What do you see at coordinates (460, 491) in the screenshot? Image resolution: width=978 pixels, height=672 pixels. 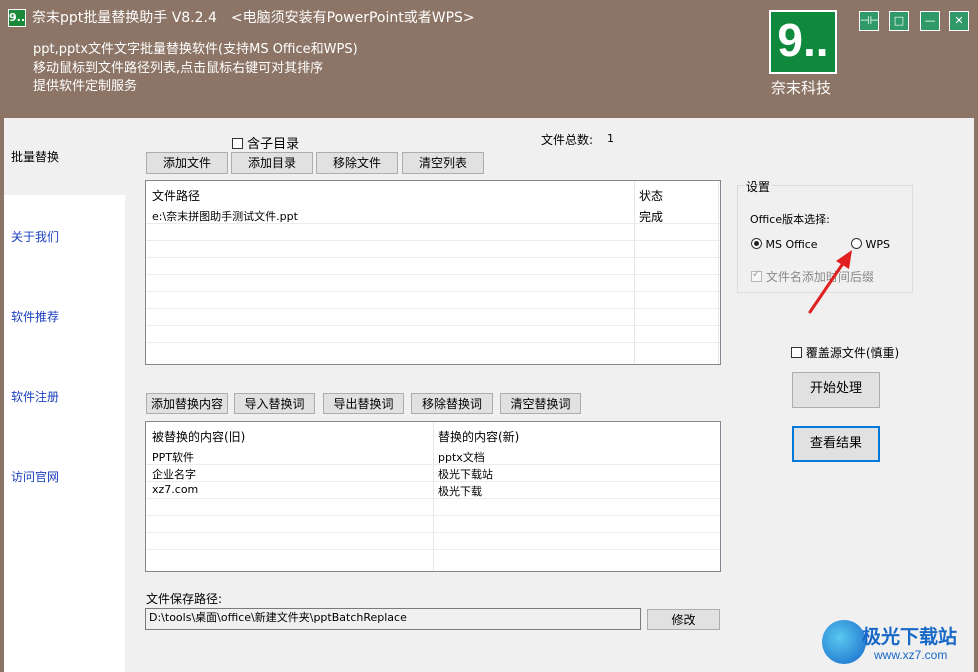 I see `replace-row-new: 极光下载` at bounding box center [460, 491].